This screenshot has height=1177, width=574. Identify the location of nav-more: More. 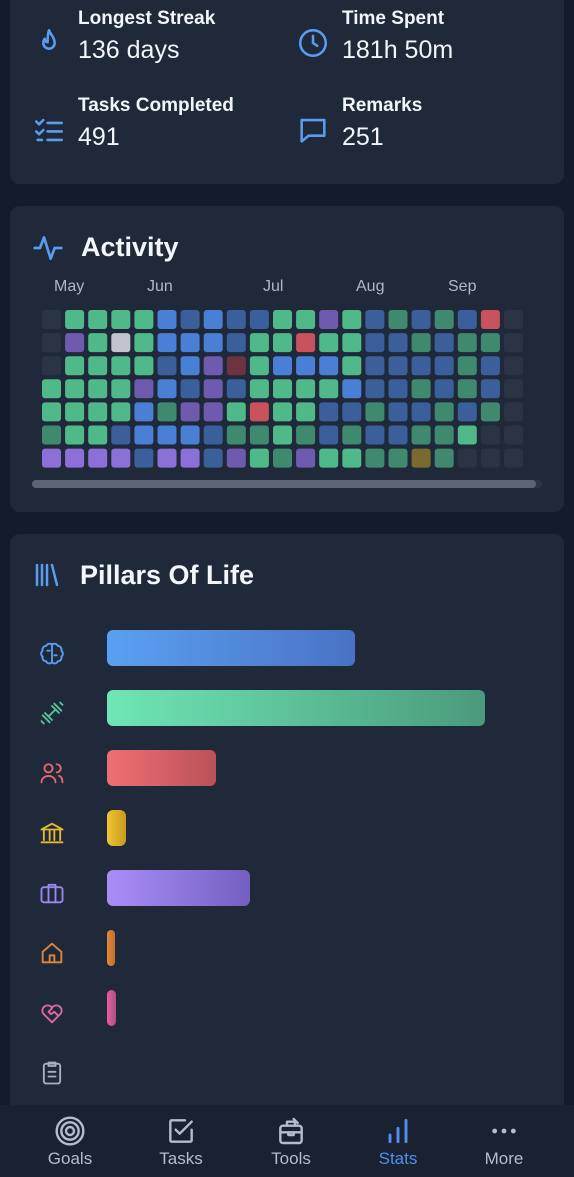
(504, 1141).